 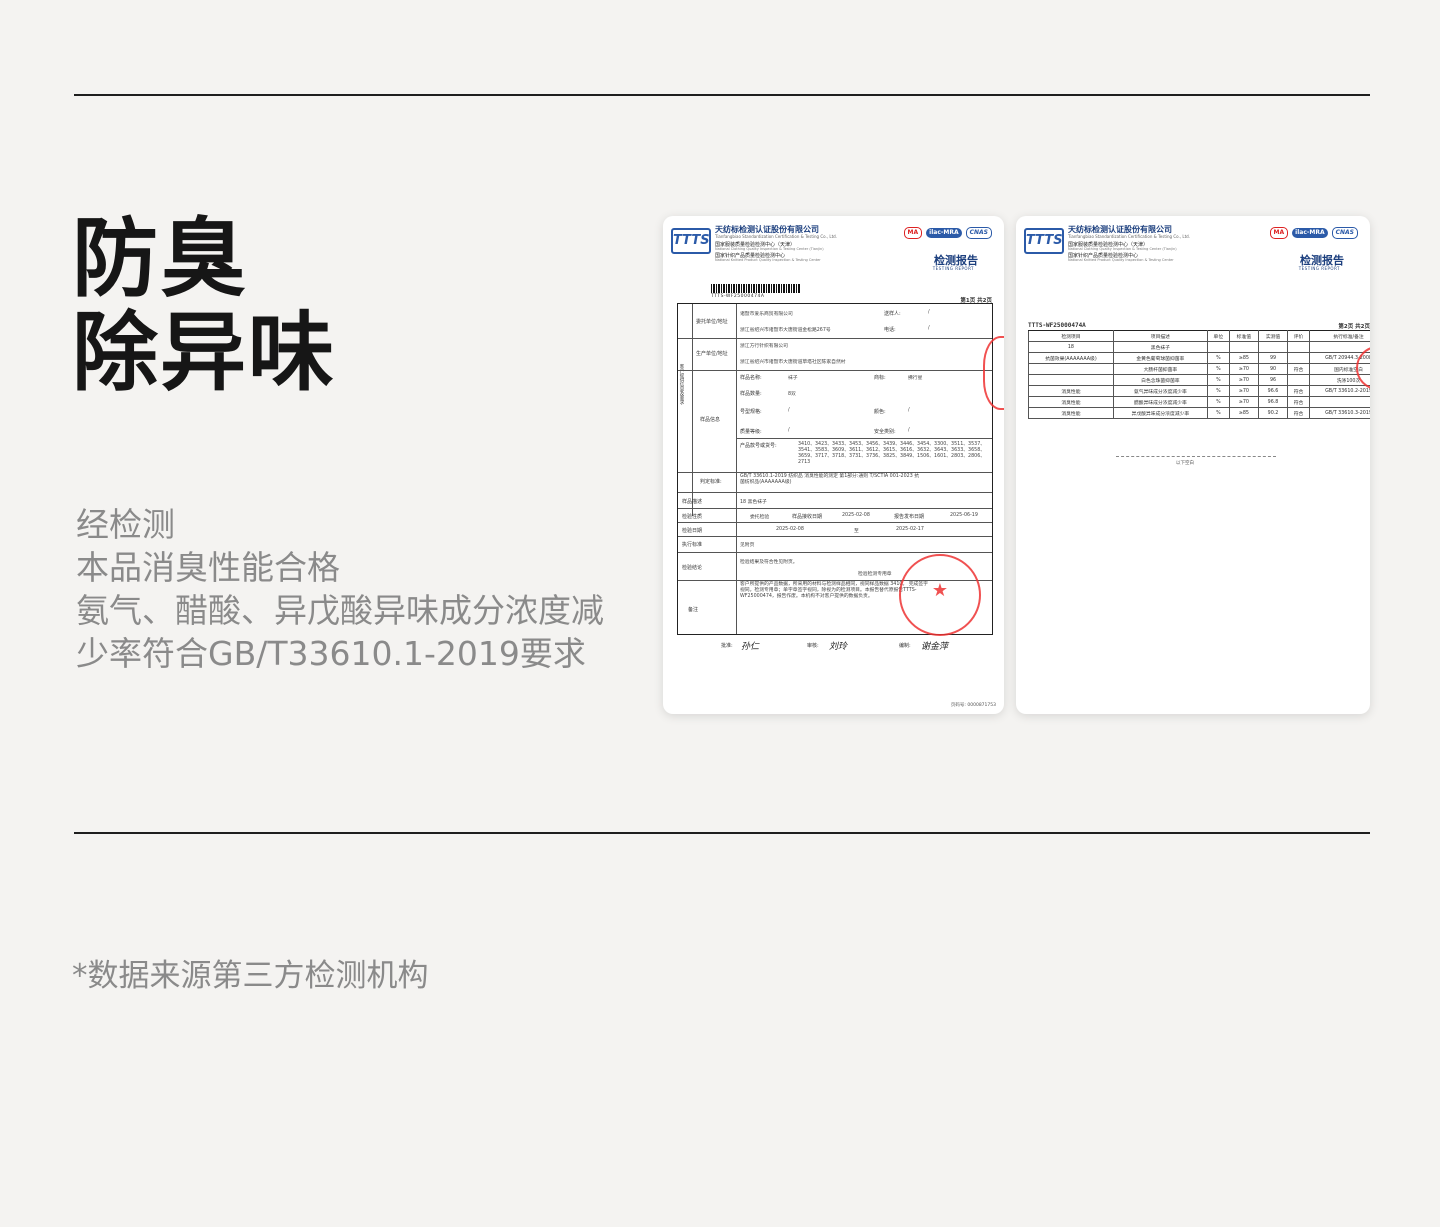 I want to click on model-value: /, so click(x=789, y=410).